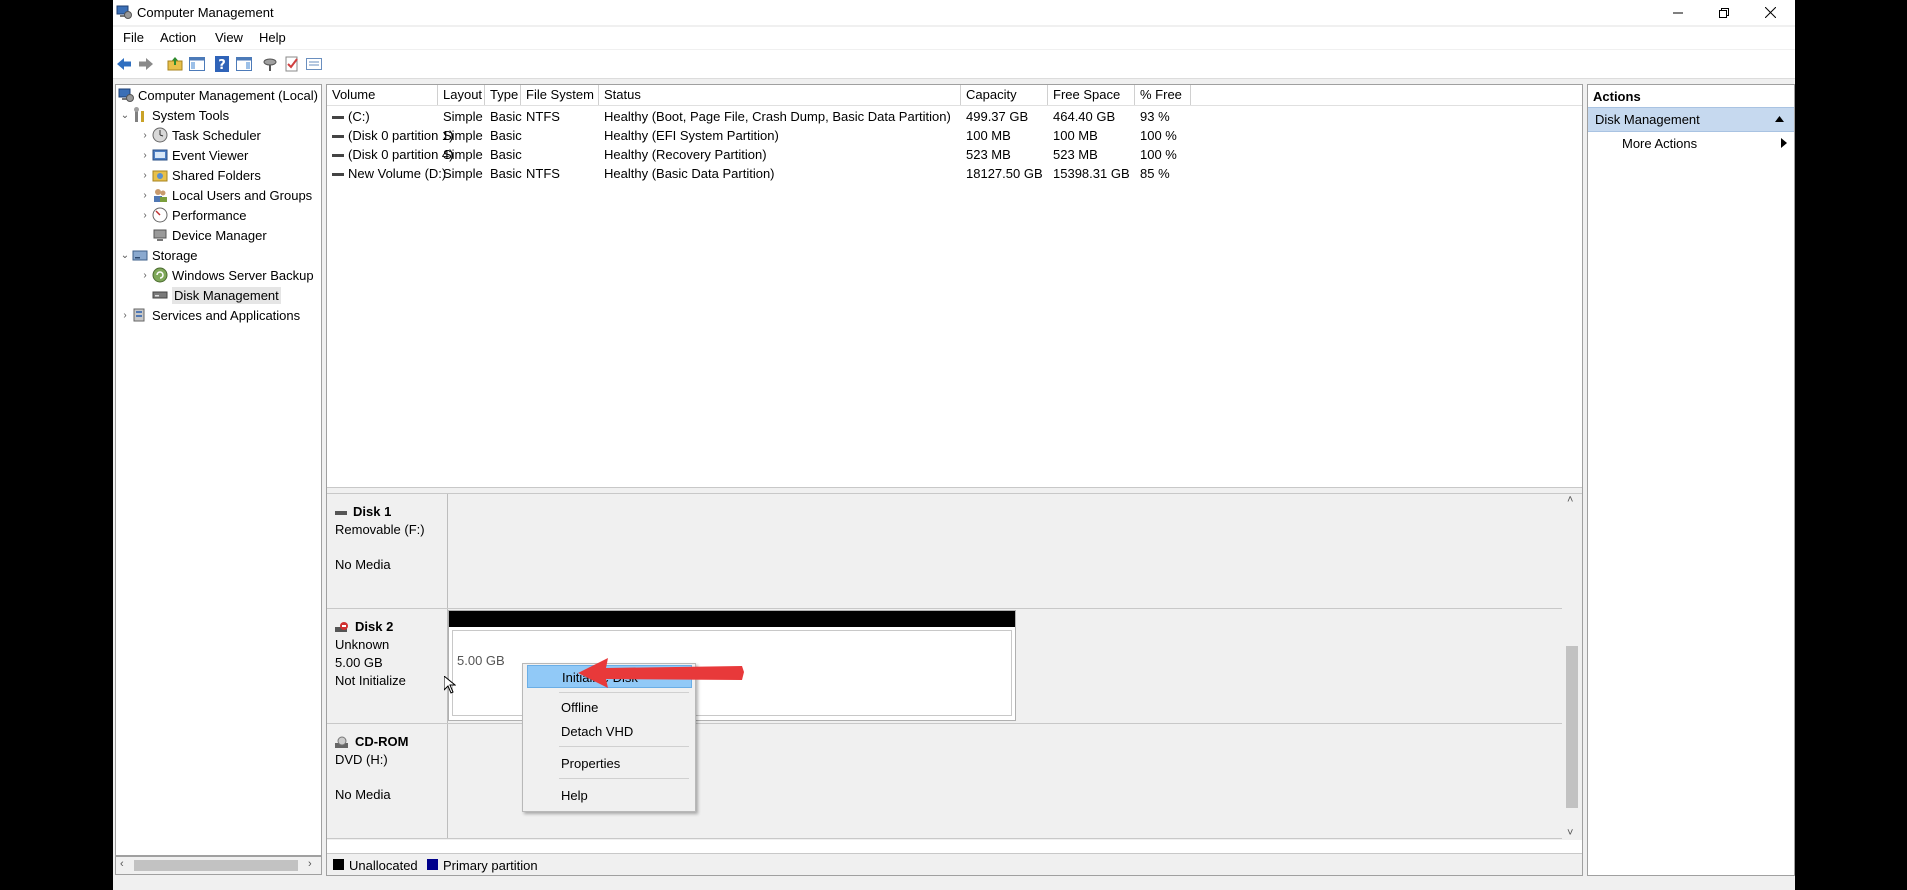 This screenshot has width=1907, height=890. What do you see at coordinates (209, 235) in the screenshot?
I see `tree-item-device-manager: Device Manager` at bounding box center [209, 235].